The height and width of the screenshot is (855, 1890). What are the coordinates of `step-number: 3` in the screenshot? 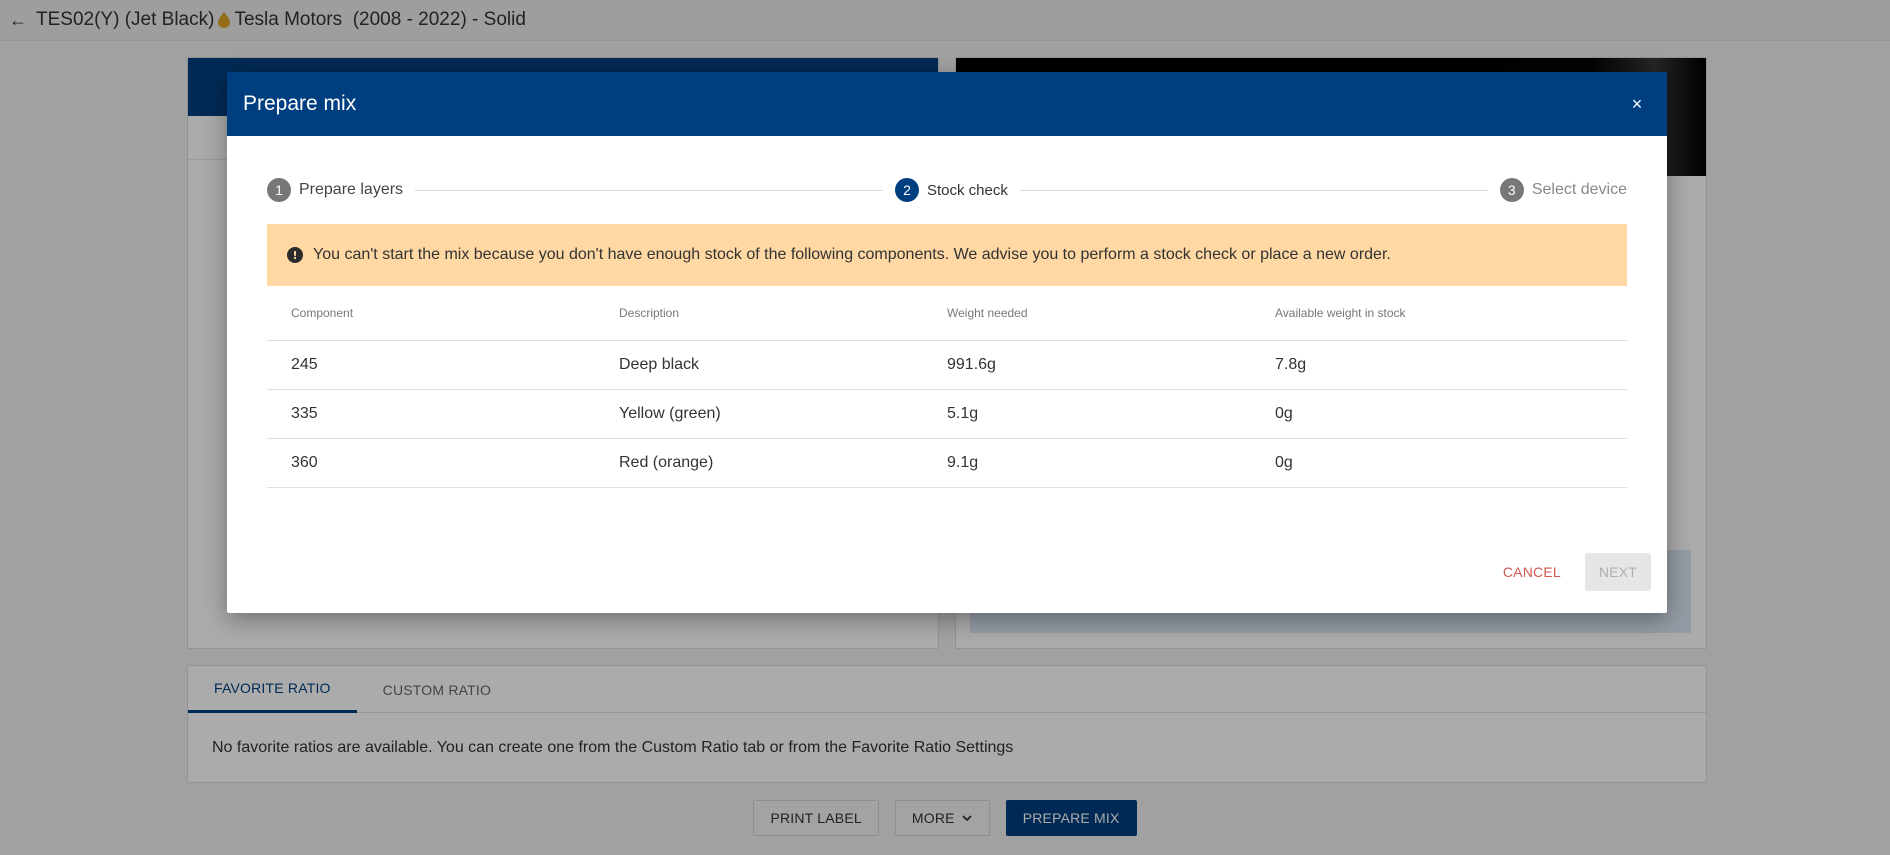 It's located at (1511, 190).